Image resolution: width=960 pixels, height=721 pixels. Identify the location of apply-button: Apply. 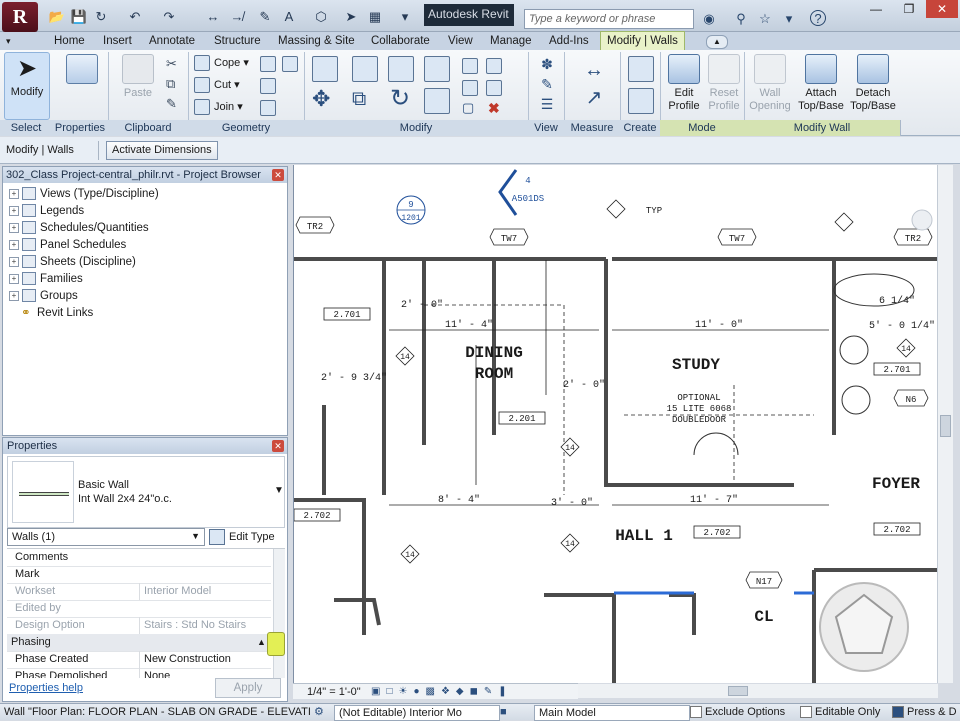
(248, 688).